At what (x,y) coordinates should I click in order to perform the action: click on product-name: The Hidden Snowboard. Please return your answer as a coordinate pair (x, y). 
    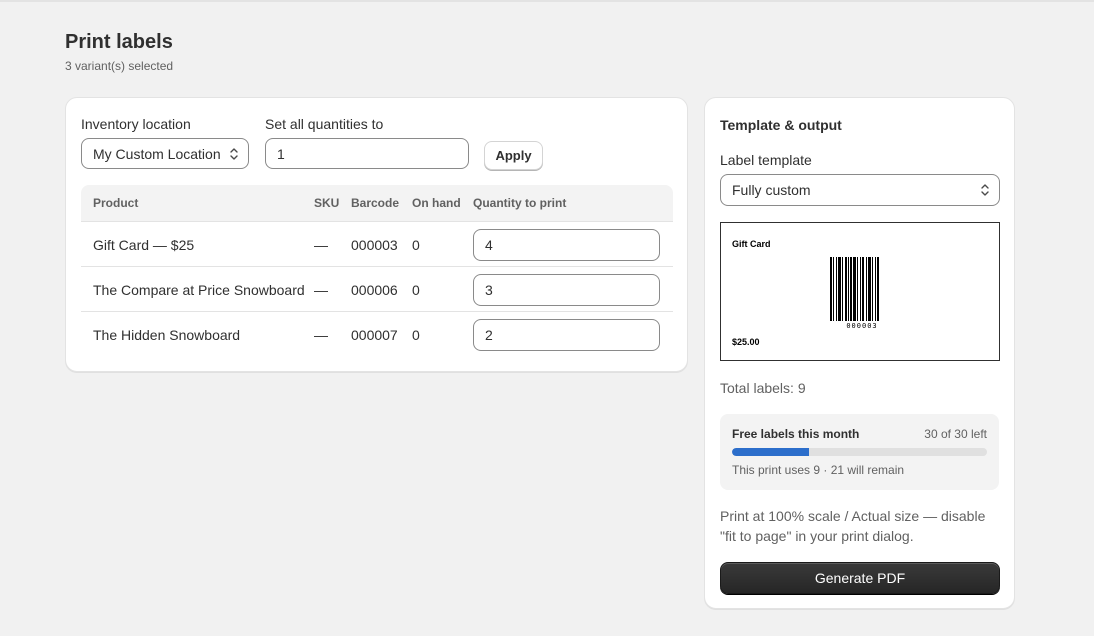
    Looking at the image, I should click on (167, 335).